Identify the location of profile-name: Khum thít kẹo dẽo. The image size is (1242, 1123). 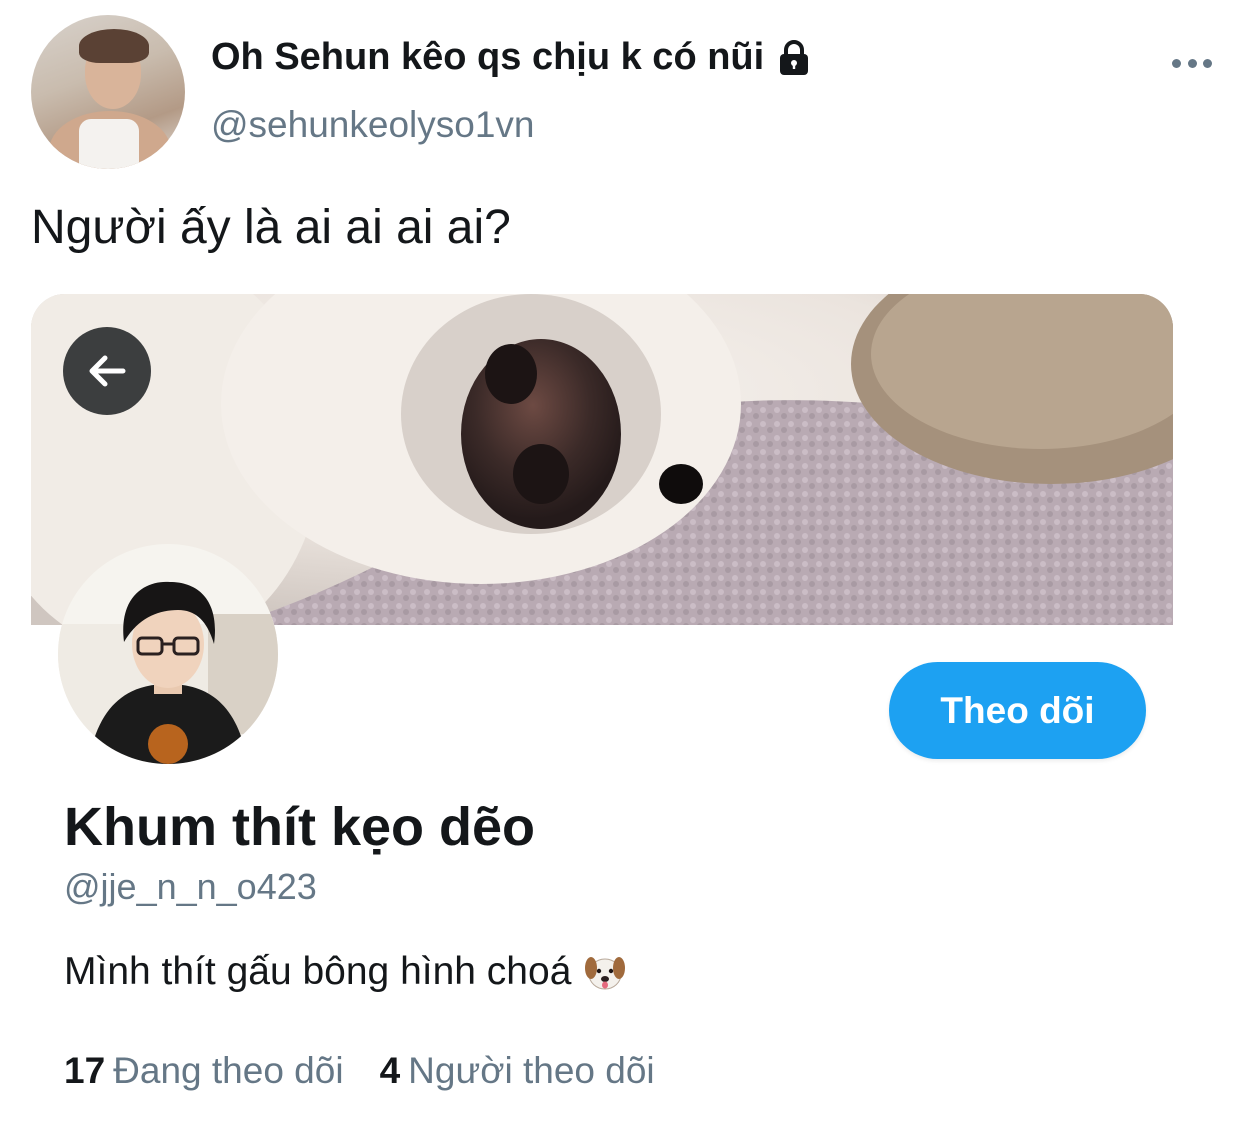
(299, 827).